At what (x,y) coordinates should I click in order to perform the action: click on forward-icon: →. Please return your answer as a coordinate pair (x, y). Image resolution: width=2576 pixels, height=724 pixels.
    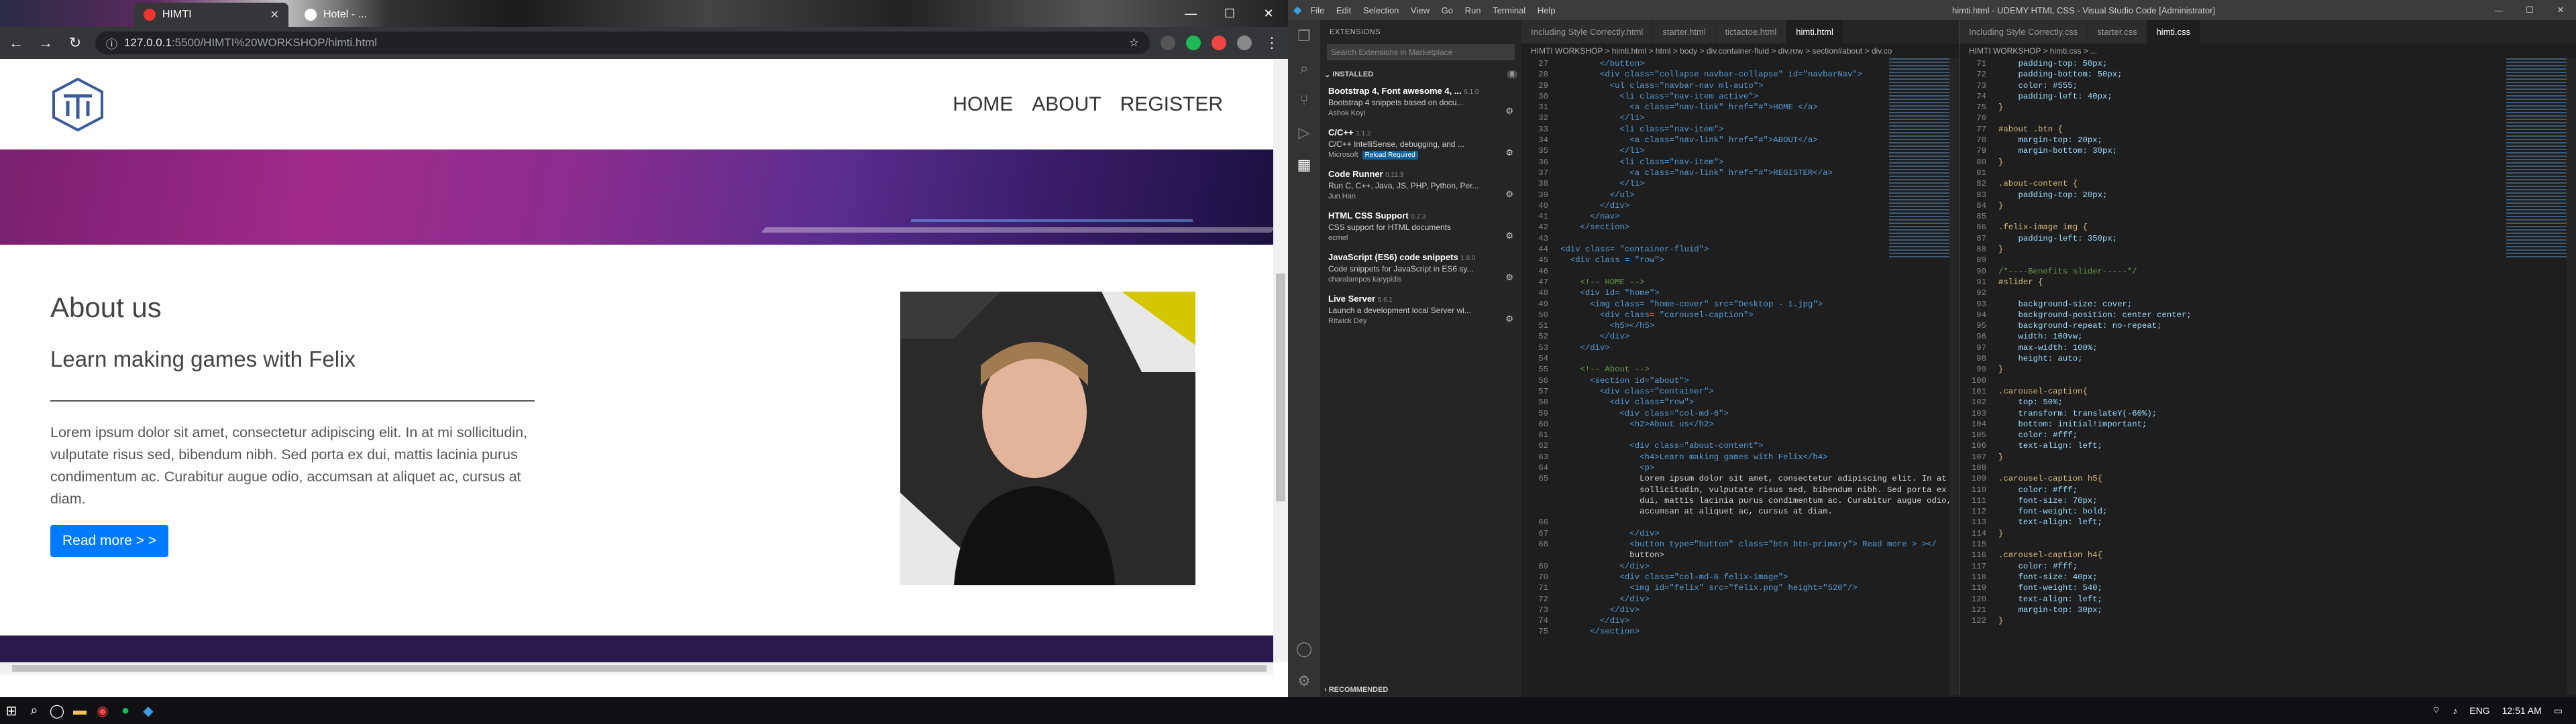
    Looking at the image, I should click on (45, 43).